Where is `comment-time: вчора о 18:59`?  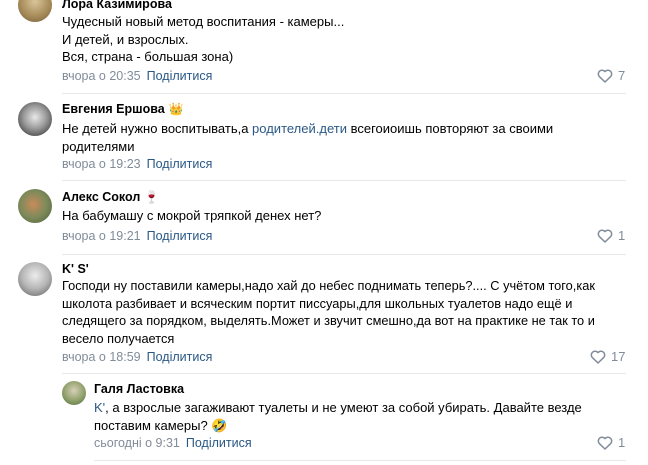 comment-time: вчора о 18:59 is located at coordinates (101, 357).